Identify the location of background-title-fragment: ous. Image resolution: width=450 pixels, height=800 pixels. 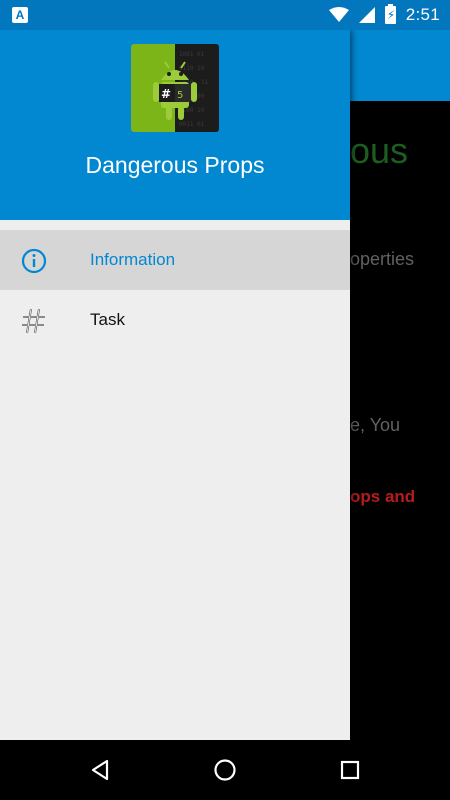
(379, 150).